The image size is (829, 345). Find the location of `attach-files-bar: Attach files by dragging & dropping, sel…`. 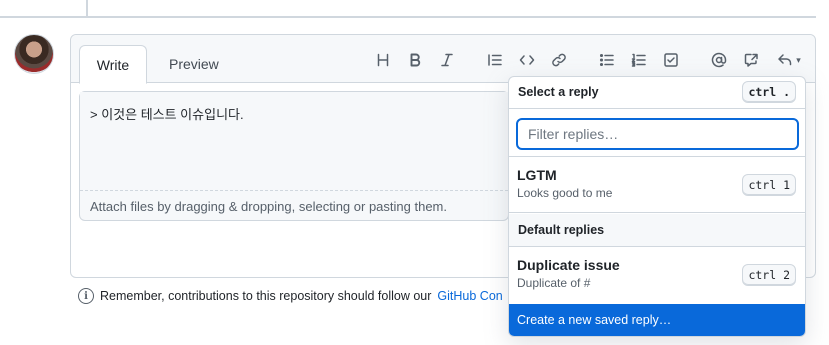

attach-files-bar: Attach files by dragging & dropping, sel… is located at coordinates (294, 205).